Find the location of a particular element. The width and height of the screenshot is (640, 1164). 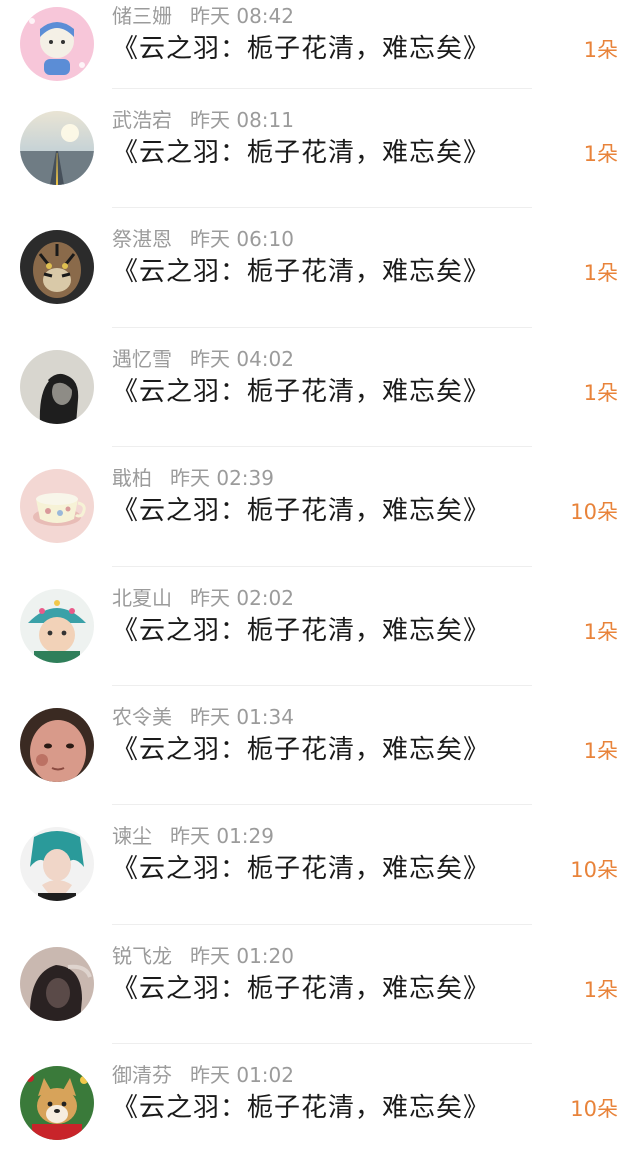

list-item: 御清芬 昨天 01:02 《云之羽：栀子花清，难忘矣》 10朵 is located at coordinates (320, 1103).